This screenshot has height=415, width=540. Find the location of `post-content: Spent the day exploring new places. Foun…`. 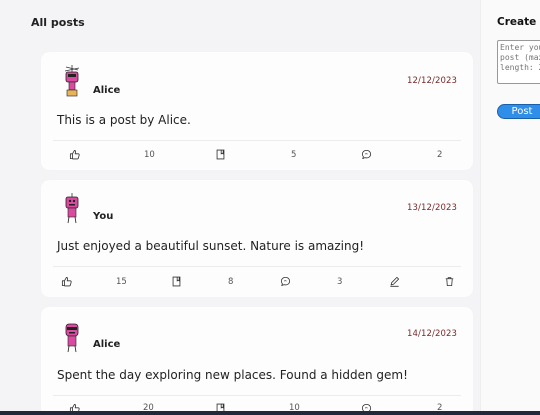

post-content: Spent the day exploring new places. Foun… is located at coordinates (232, 375).